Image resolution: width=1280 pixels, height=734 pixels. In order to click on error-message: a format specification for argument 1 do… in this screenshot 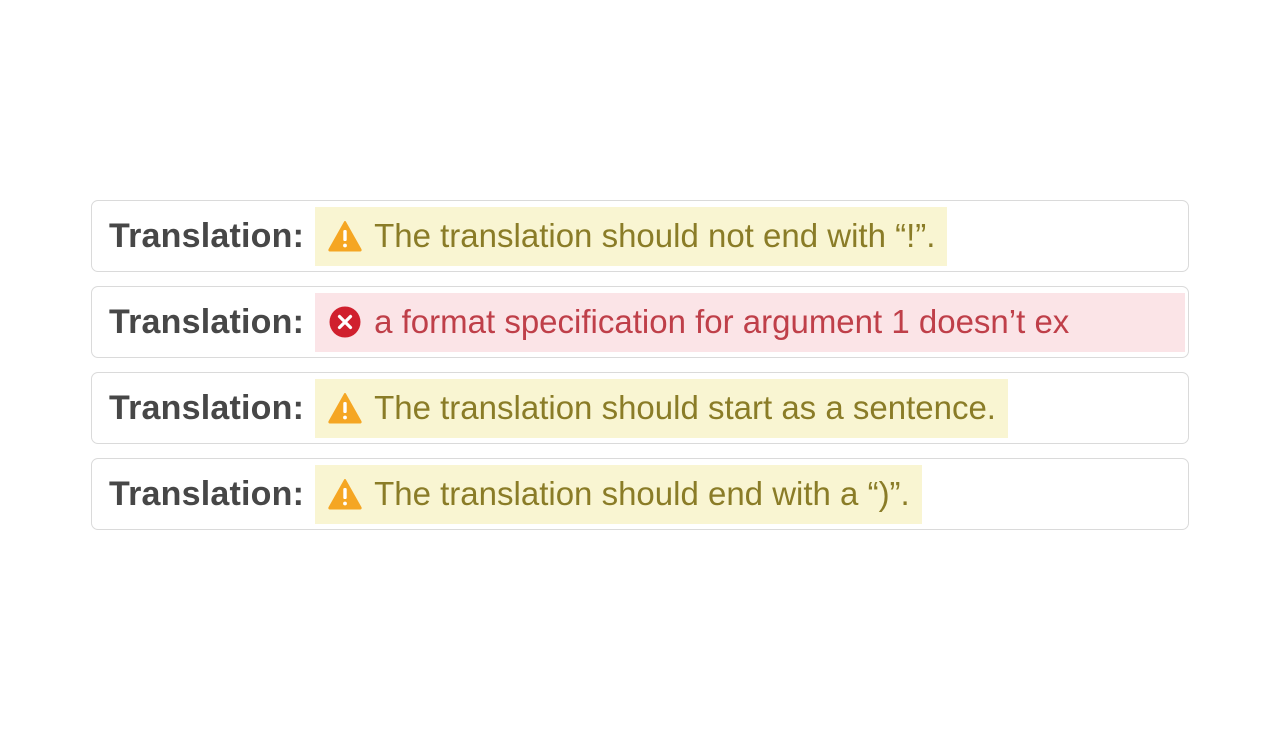, I will do `click(750, 322)`.